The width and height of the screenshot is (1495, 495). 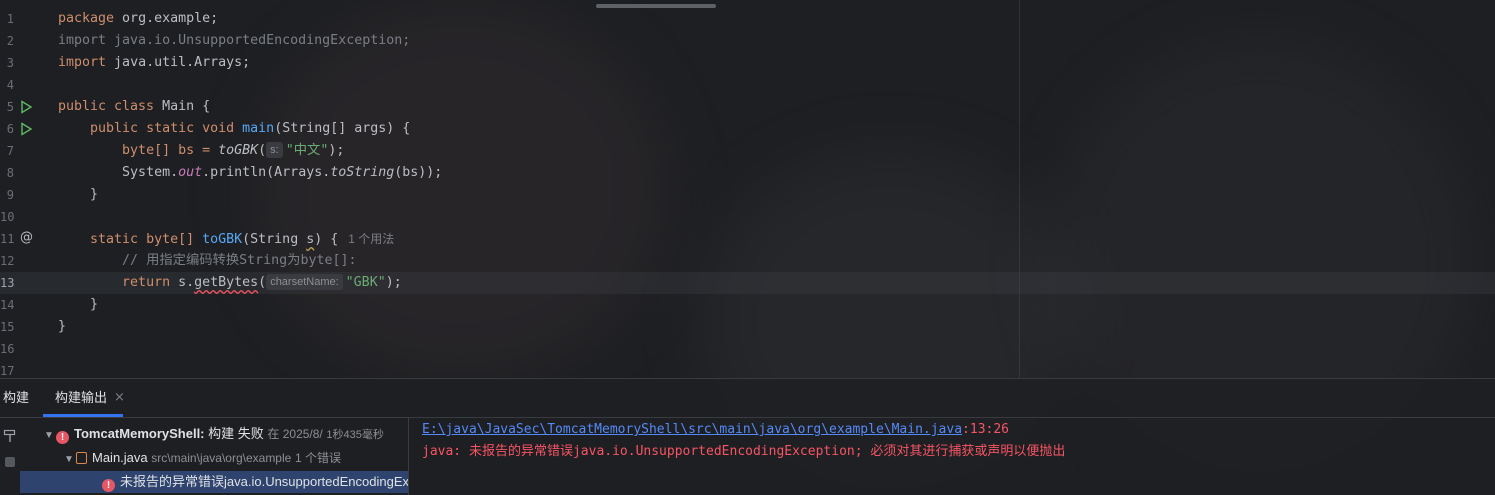 What do you see at coordinates (7, 327) in the screenshot?
I see `line-number: 15` at bounding box center [7, 327].